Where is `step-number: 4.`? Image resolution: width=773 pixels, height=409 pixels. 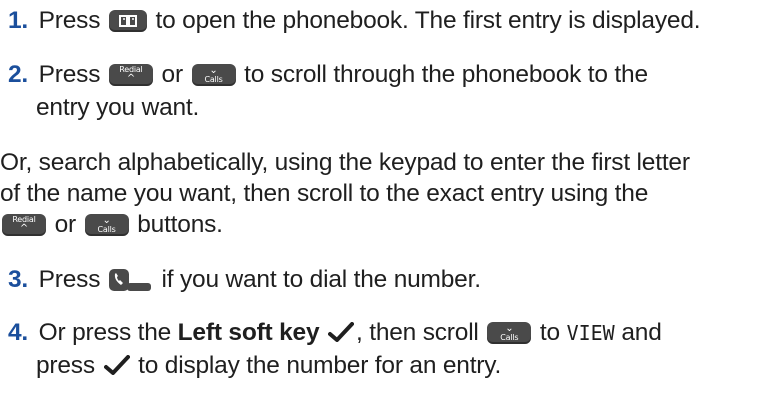 step-number: 4. is located at coordinates (18, 332).